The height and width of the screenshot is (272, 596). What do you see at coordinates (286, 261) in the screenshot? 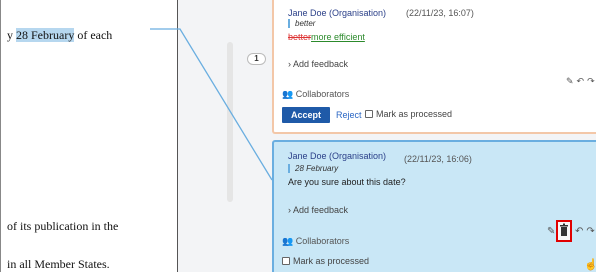
I see `card2-mark-checkbox` at bounding box center [286, 261].